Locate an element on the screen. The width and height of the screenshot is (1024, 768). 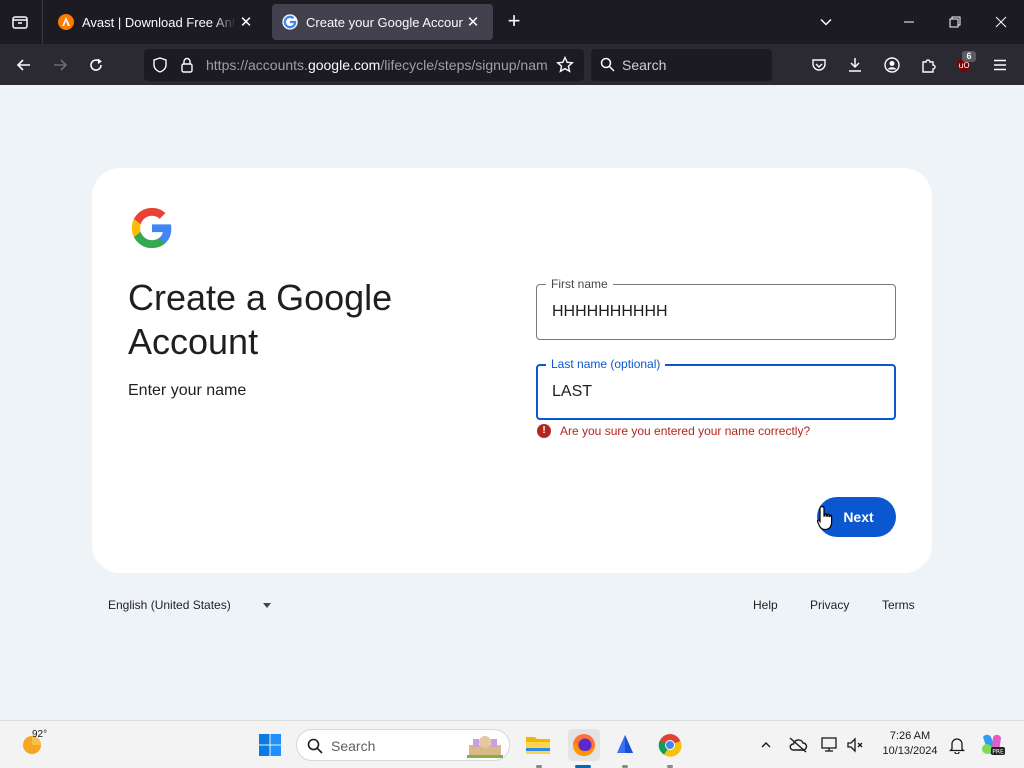
clock-date: 10/13/2024 is located at coordinates (910, 751).